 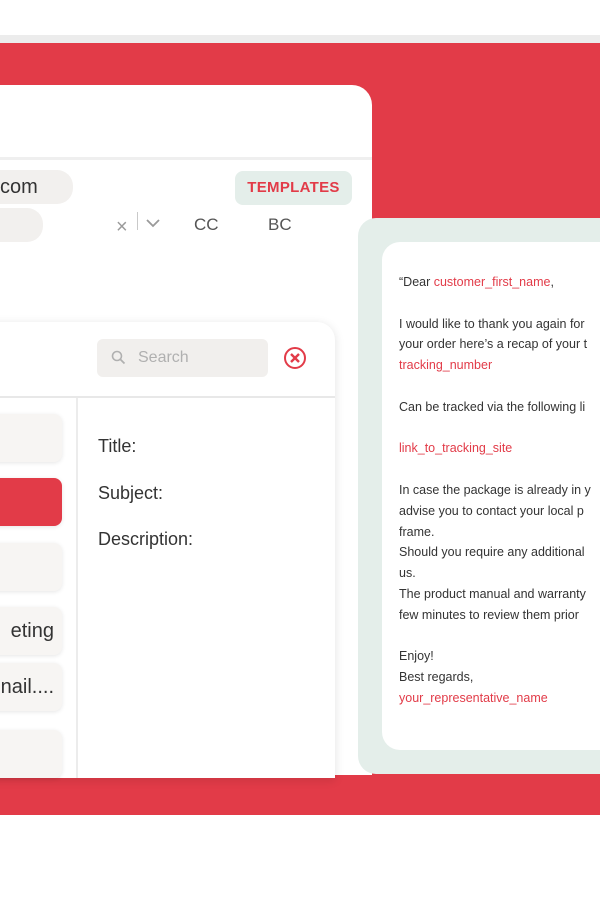 I want to click on title-label: Title:, so click(x=117, y=446).